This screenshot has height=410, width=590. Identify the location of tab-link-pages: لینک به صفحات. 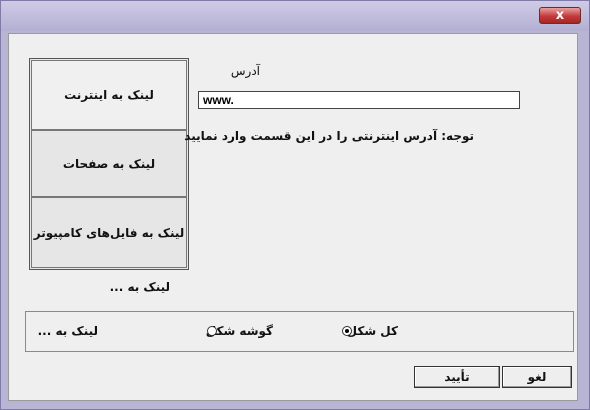
(109, 163).